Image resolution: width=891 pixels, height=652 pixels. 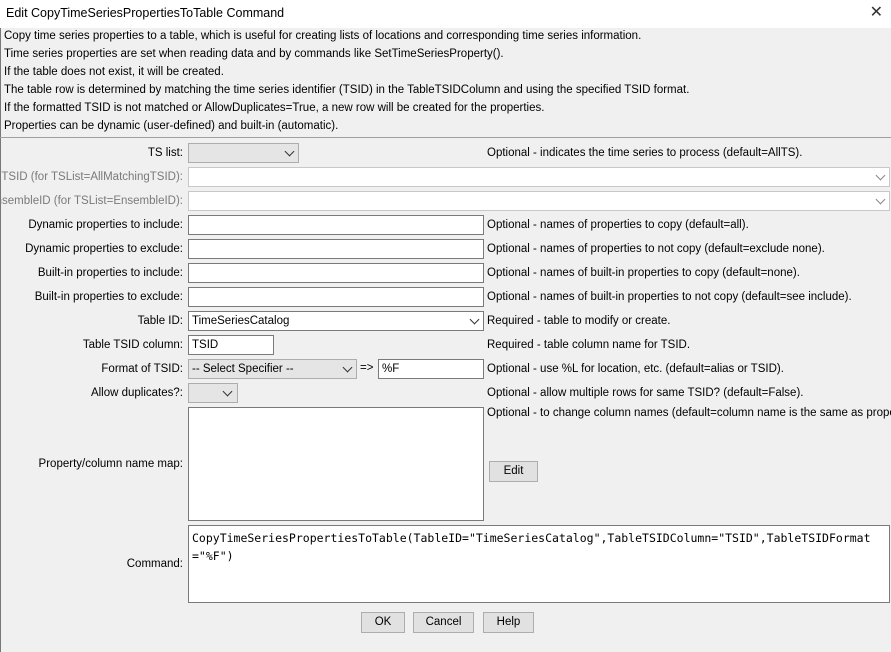 I want to click on table-id-label: Table ID:, so click(x=160, y=321).